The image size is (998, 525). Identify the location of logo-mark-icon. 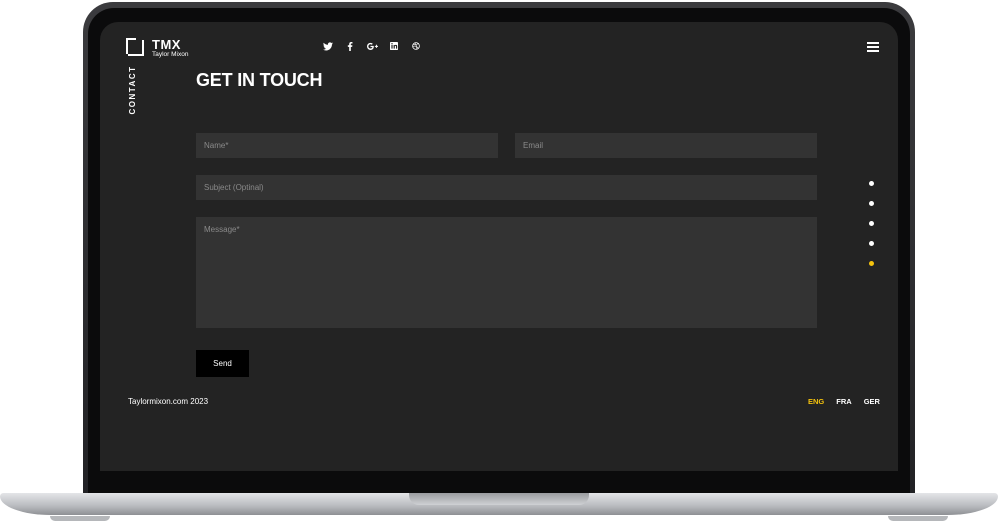
(135, 47).